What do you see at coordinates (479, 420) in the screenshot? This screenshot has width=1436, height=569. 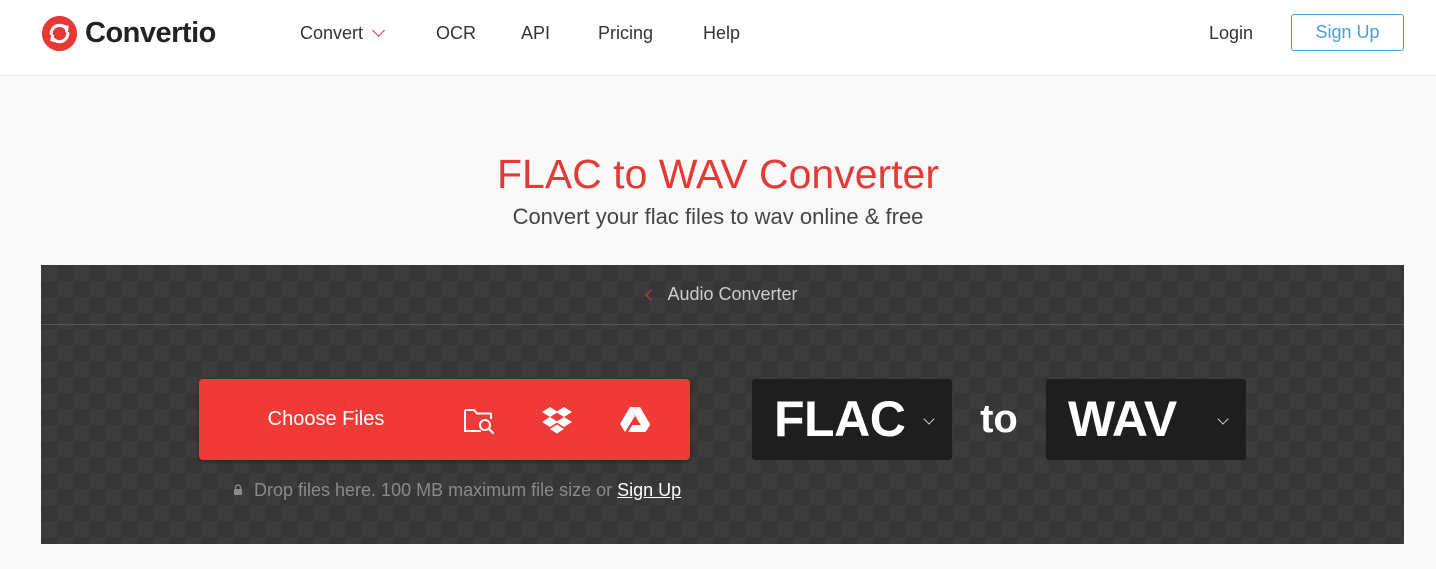 I see `folder-search-icon` at bounding box center [479, 420].